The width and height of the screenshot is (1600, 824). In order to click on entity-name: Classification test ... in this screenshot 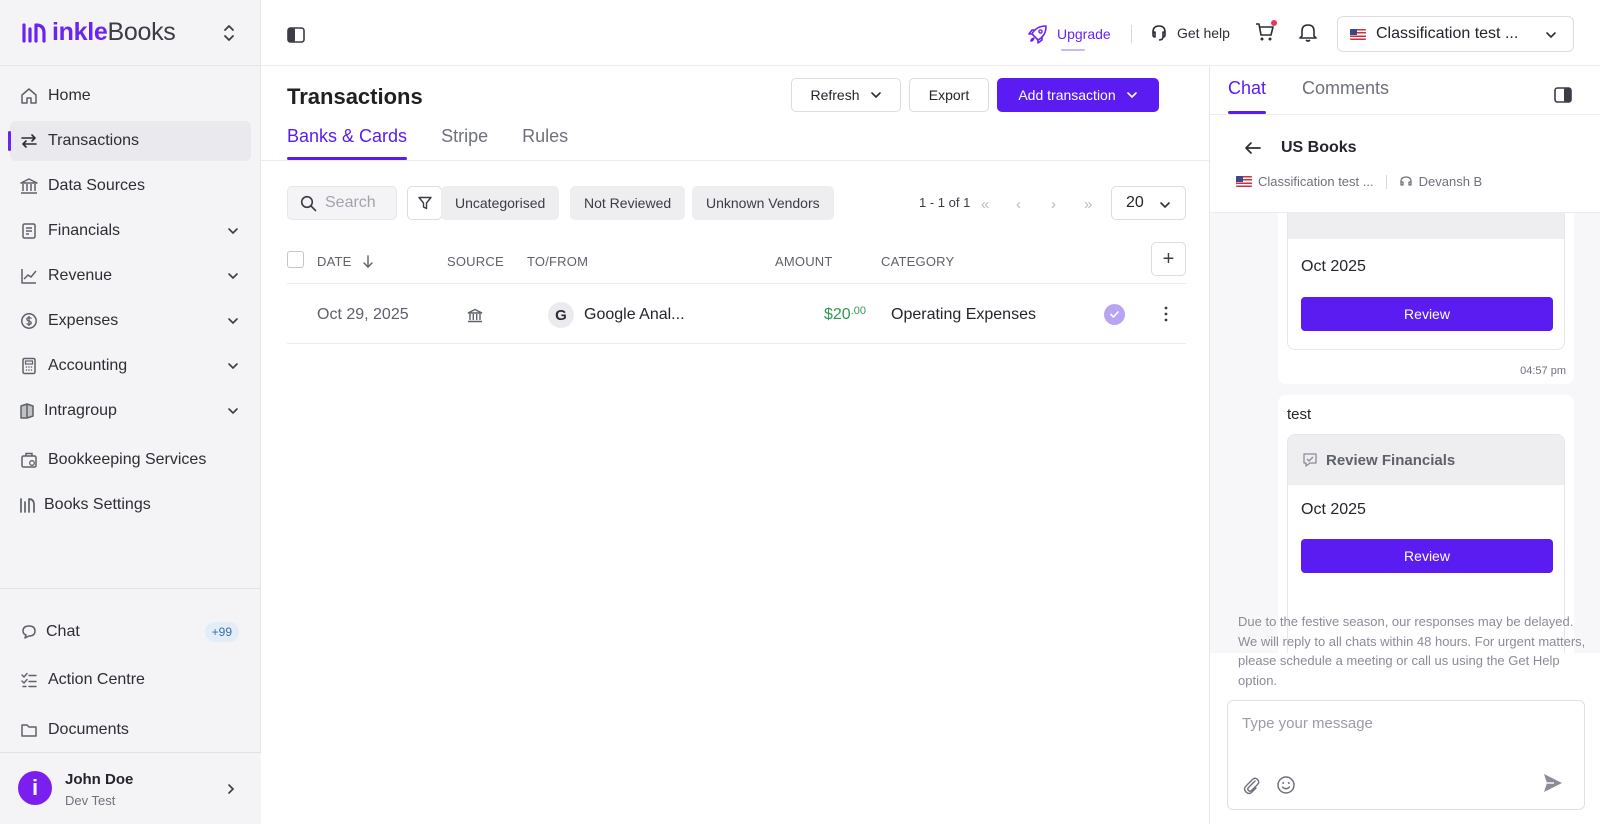, I will do `click(1447, 33)`.